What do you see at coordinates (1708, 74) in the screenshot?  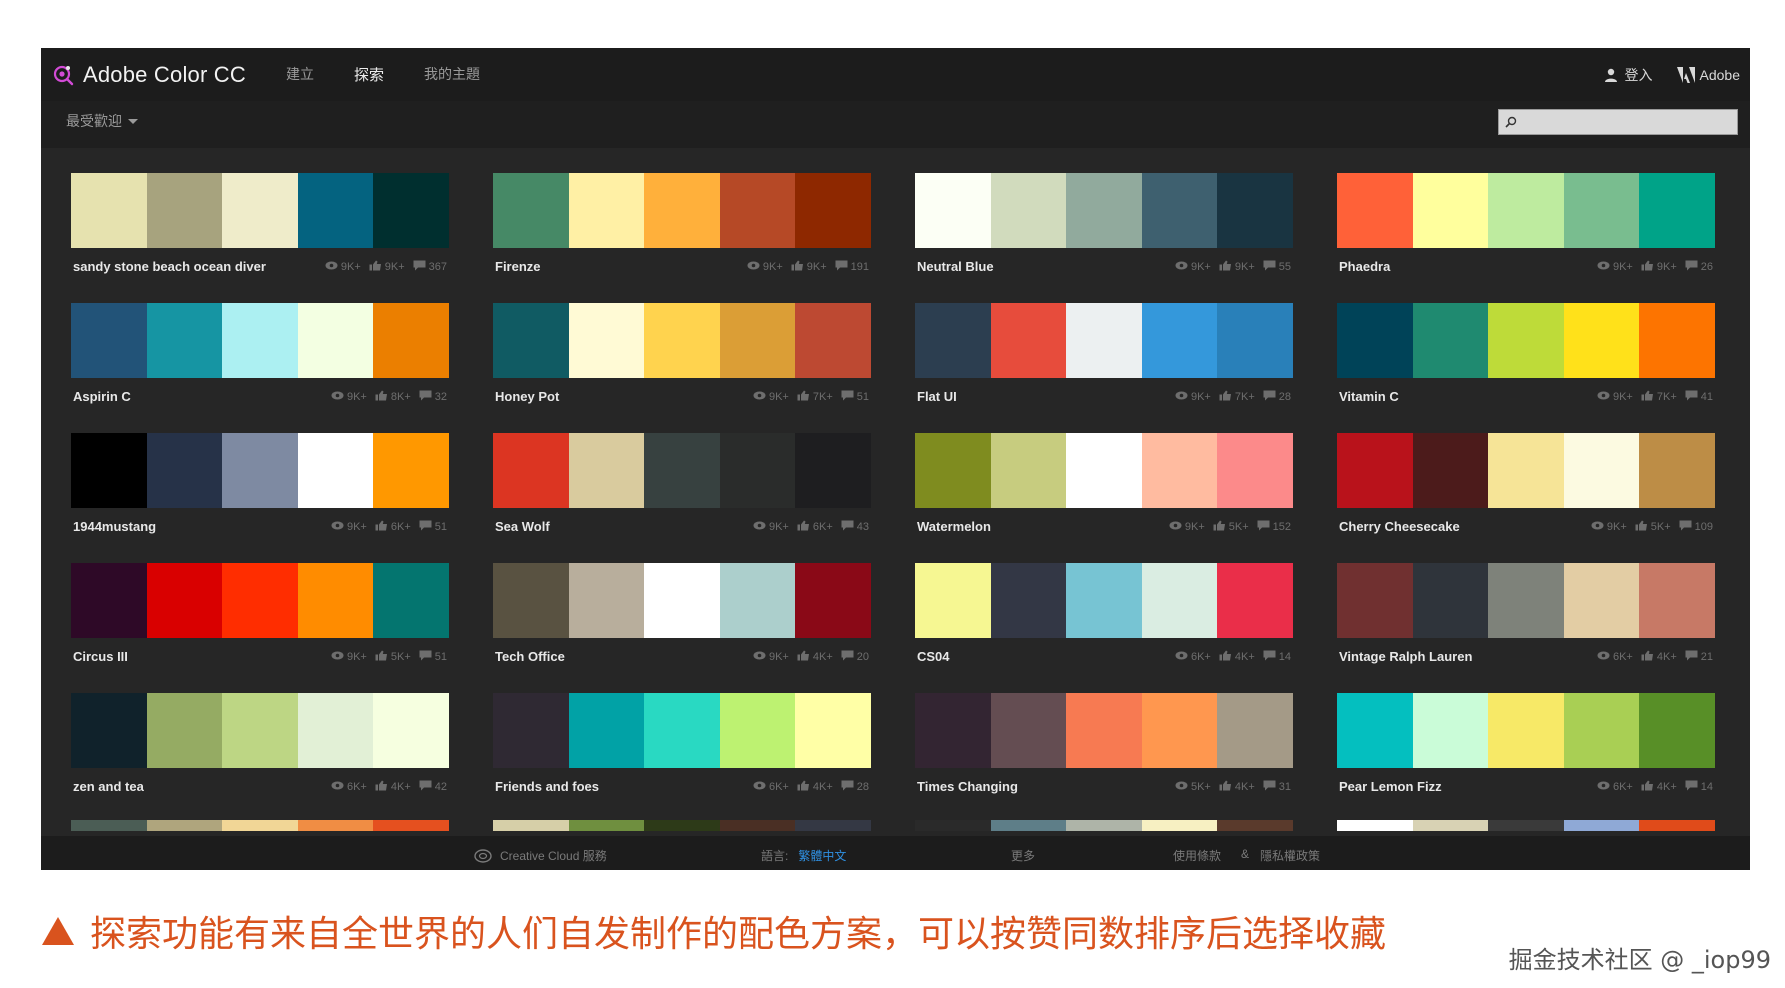 I see `adobe-link: Adobe` at bounding box center [1708, 74].